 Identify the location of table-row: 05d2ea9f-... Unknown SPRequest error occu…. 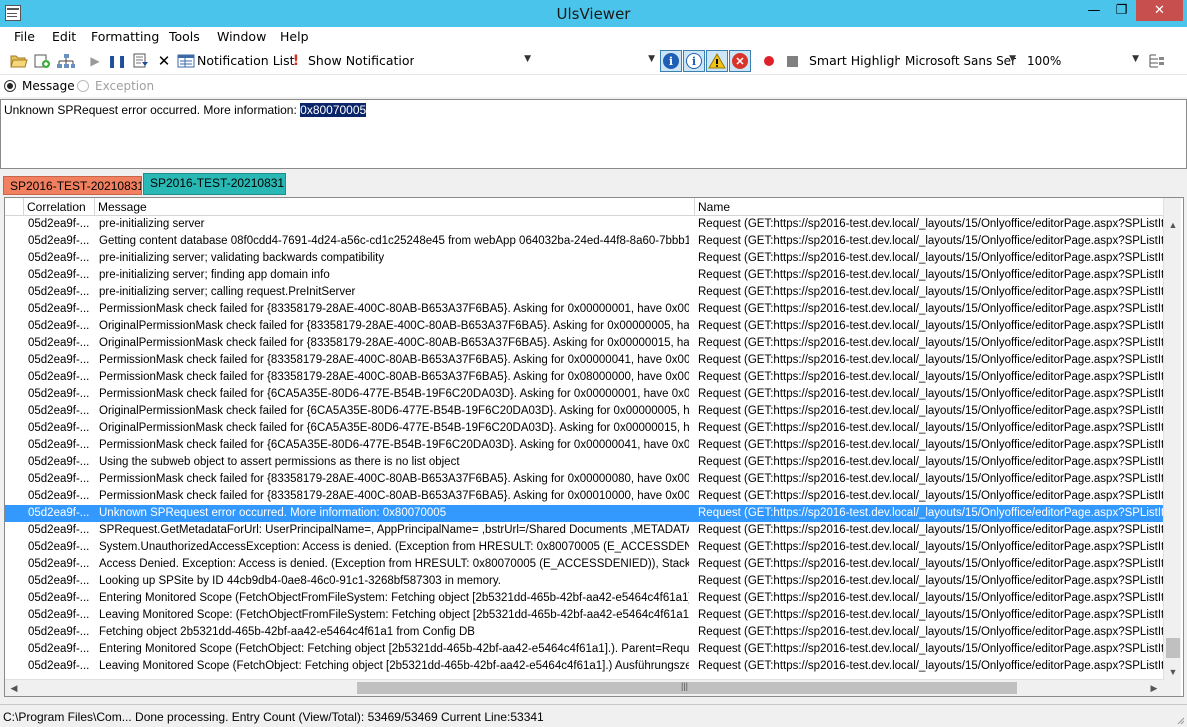
(584, 513).